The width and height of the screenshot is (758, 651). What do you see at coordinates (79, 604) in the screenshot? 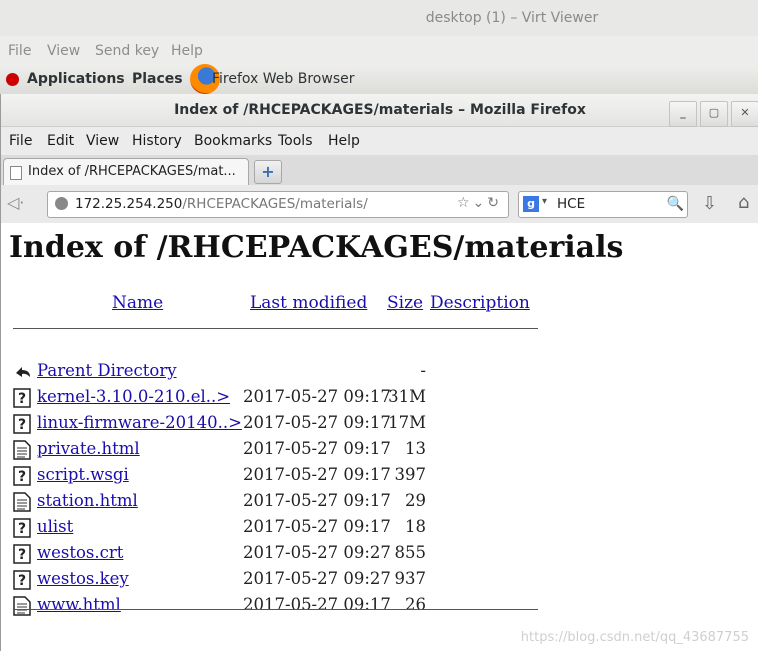
I see `file-link: www.html` at bounding box center [79, 604].